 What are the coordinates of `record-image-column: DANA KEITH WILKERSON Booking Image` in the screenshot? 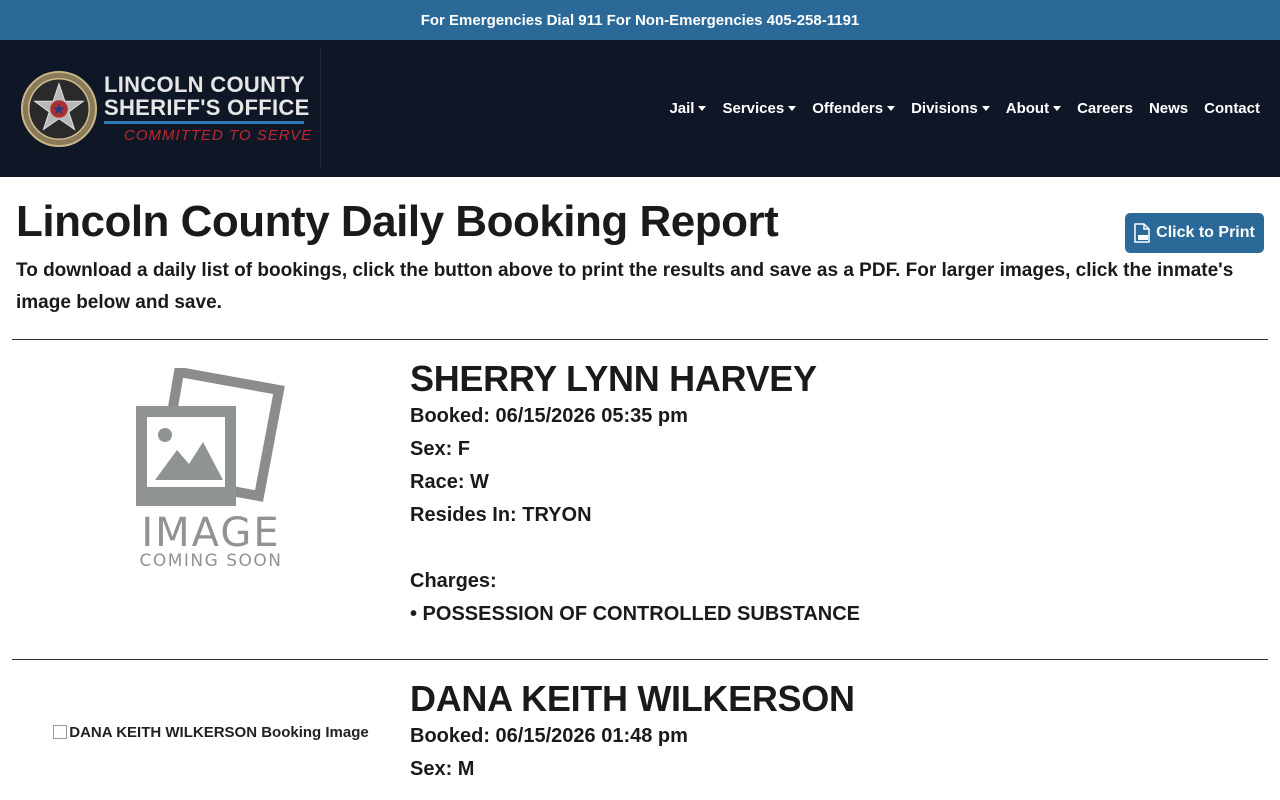 It's located at (211, 723).